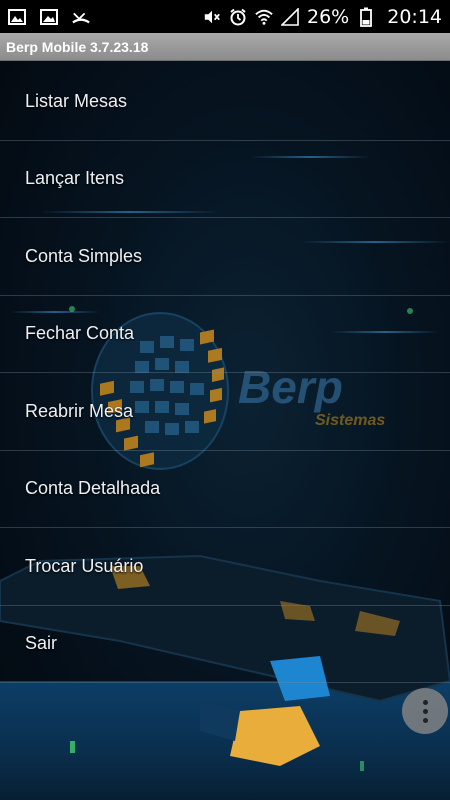 The height and width of the screenshot is (800, 450). What do you see at coordinates (225, 102) in the screenshot?
I see `menu-item-listar-mesas: Listar Mesas` at bounding box center [225, 102].